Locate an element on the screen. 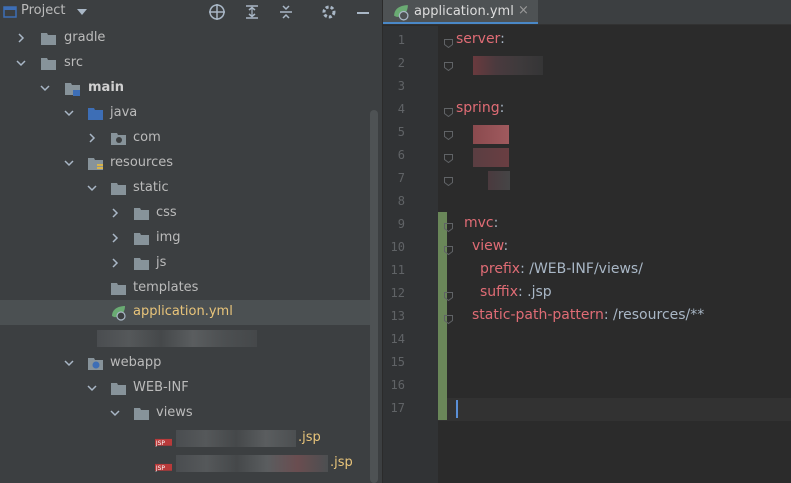 The image size is (791, 483). code-line: suffix: .jsp is located at coordinates (516, 292).